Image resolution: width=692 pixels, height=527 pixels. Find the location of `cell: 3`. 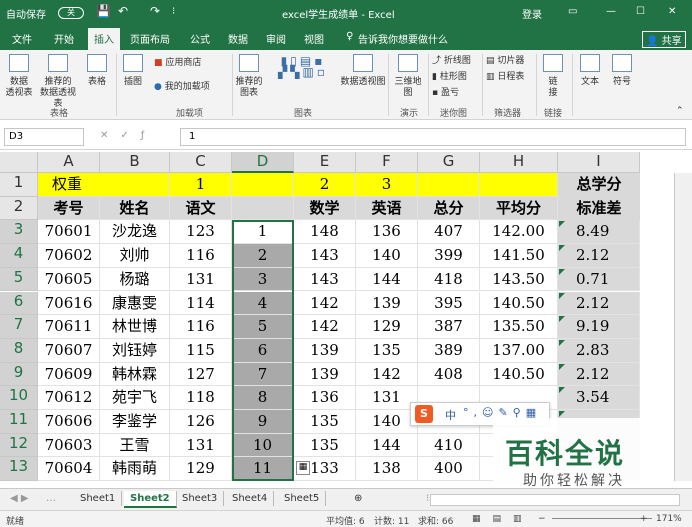

cell: 3 is located at coordinates (263, 279).